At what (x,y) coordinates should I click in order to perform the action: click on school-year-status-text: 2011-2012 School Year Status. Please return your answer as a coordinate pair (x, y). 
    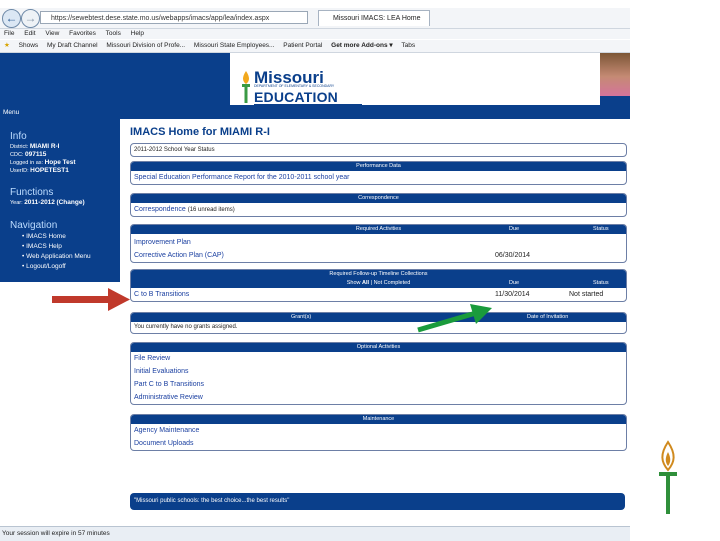
    Looking at the image, I should click on (174, 150).